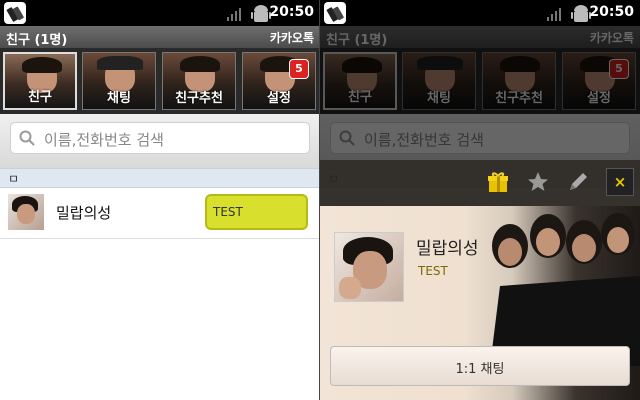 The width and height of the screenshot is (640, 400). Describe the element at coordinates (119, 81) in the screenshot. I see `tab-chat: 채팅` at that location.